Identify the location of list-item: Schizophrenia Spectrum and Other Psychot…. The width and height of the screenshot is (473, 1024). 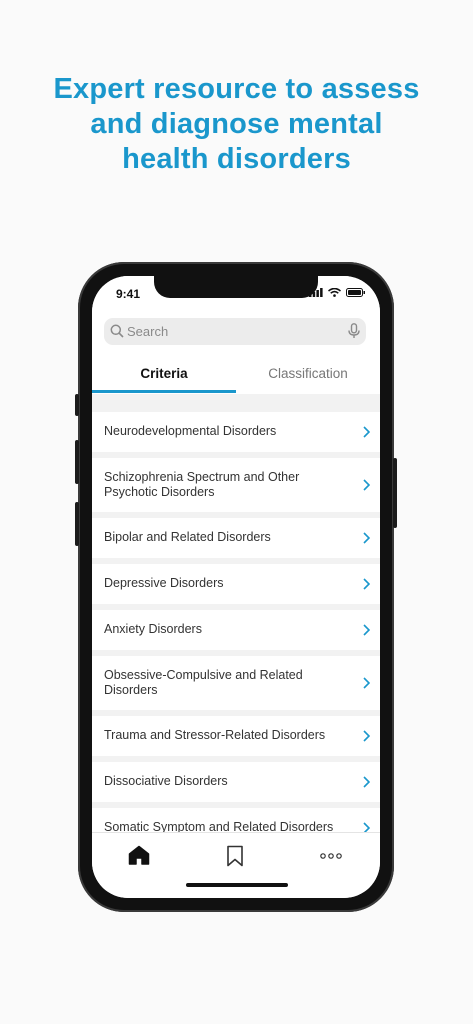
(236, 485).